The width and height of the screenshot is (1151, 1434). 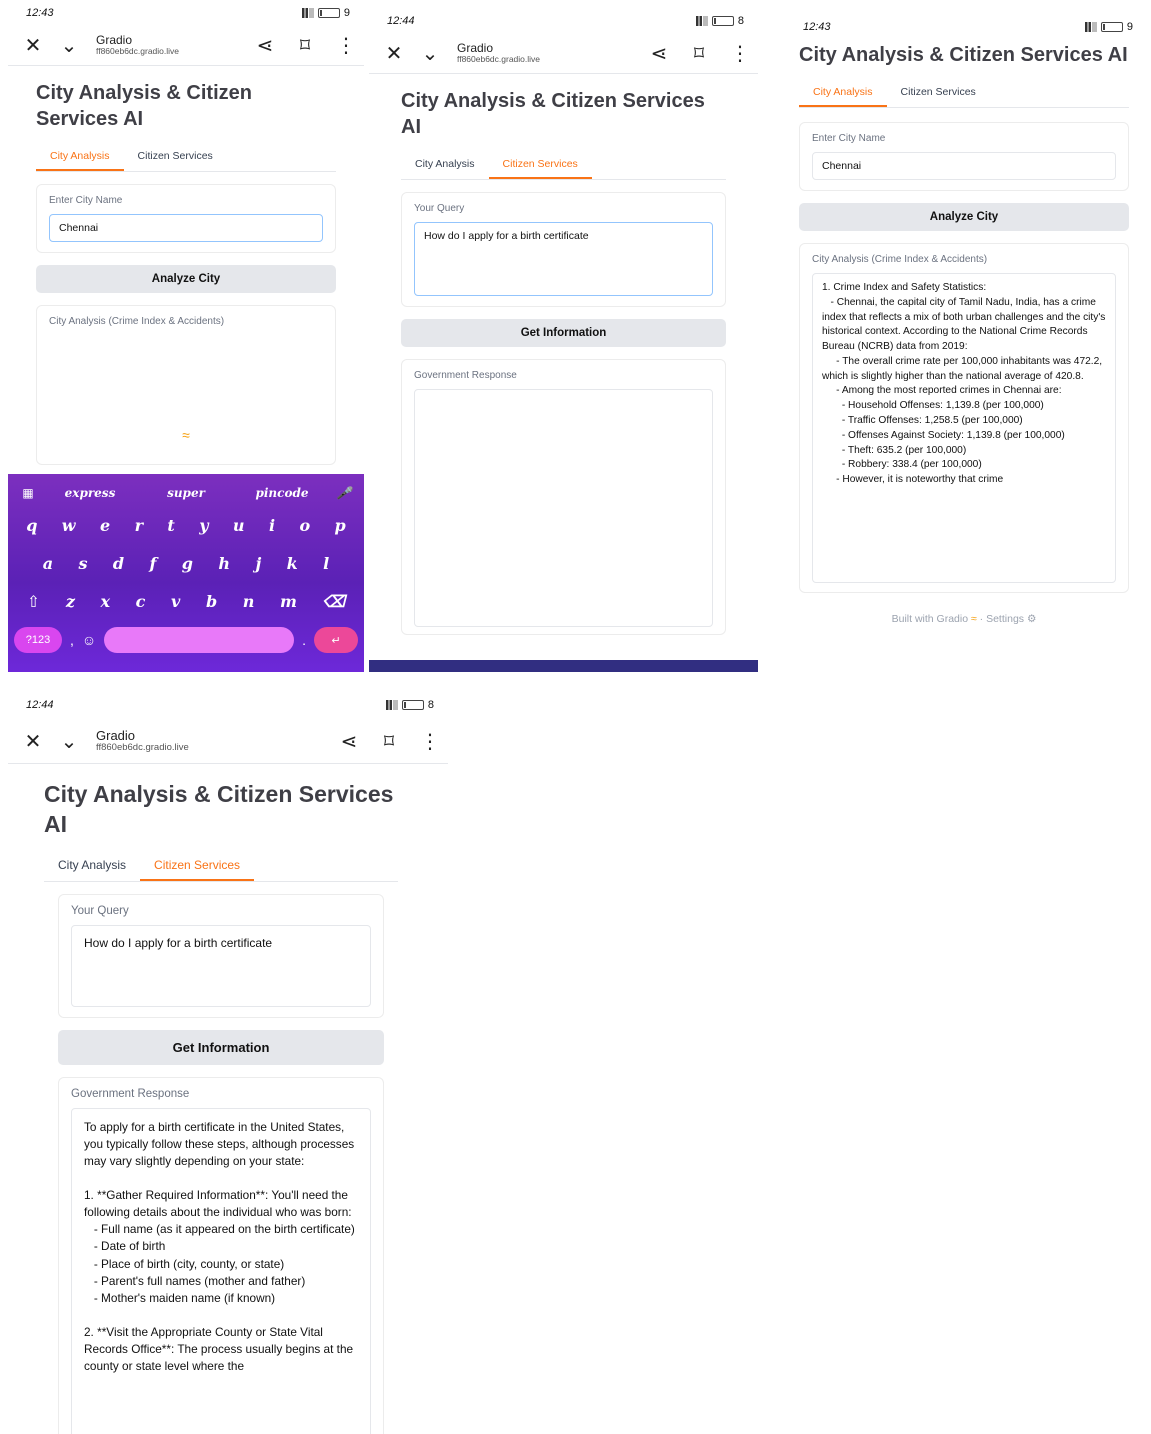 What do you see at coordinates (304, 640) in the screenshot?
I see `period-key: .` at bounding box center [304, 640].